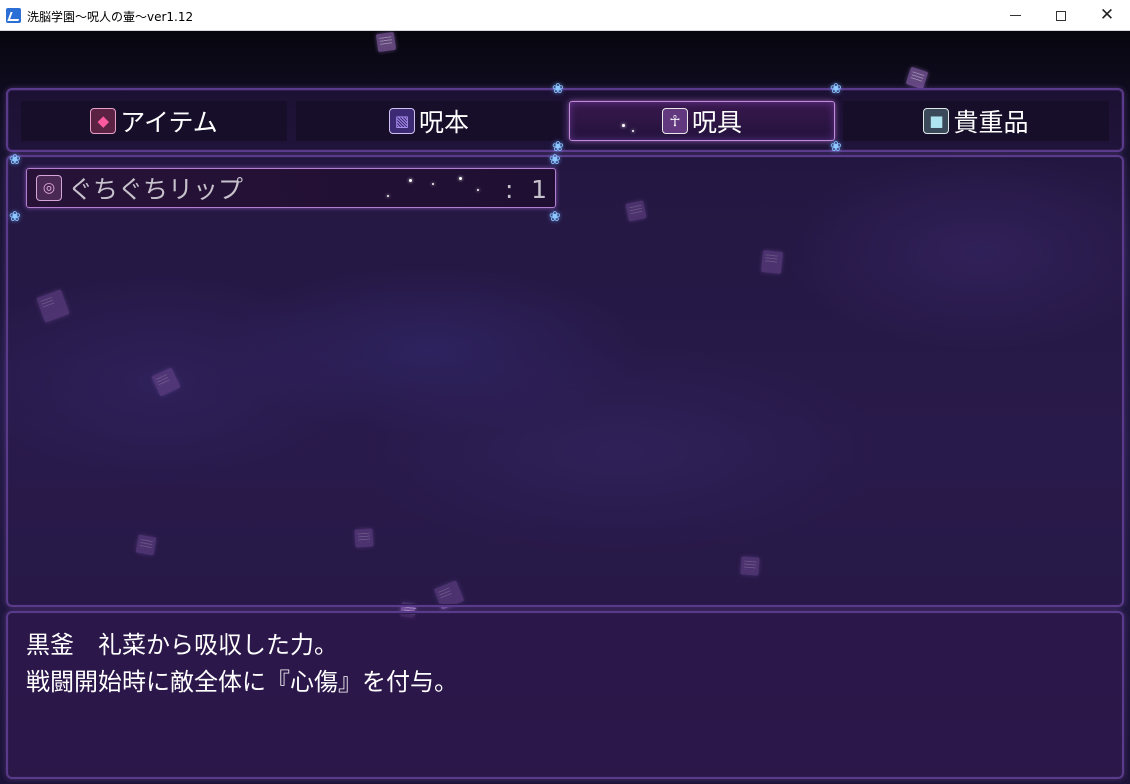 The width and height of the screenshot is (1130, 784). I want to click on tab-label: 貴重品, so click(991, 122).